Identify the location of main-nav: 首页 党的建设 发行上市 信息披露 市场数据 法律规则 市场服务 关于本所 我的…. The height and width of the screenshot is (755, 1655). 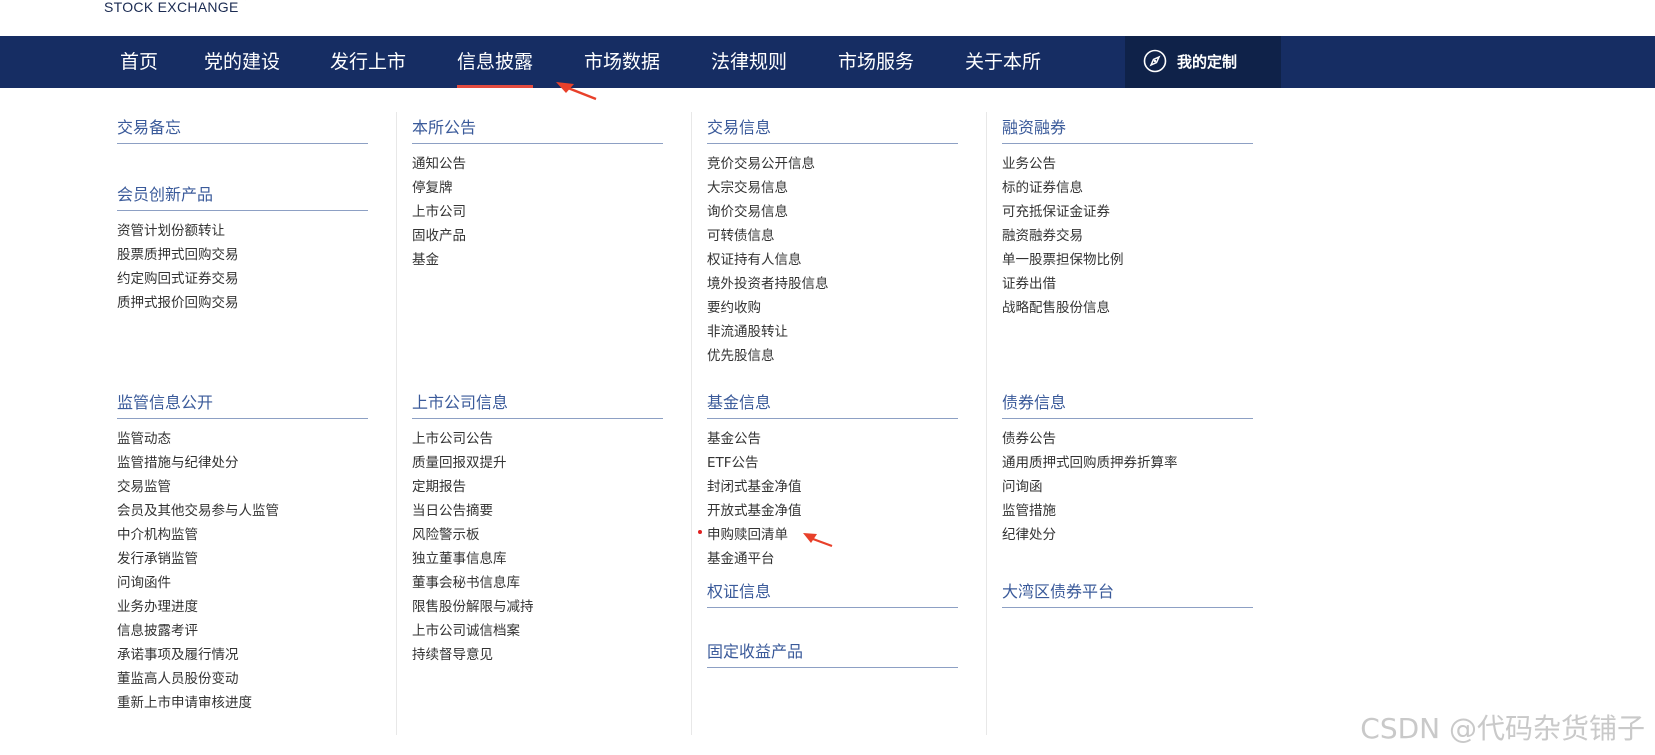
(827, 62).